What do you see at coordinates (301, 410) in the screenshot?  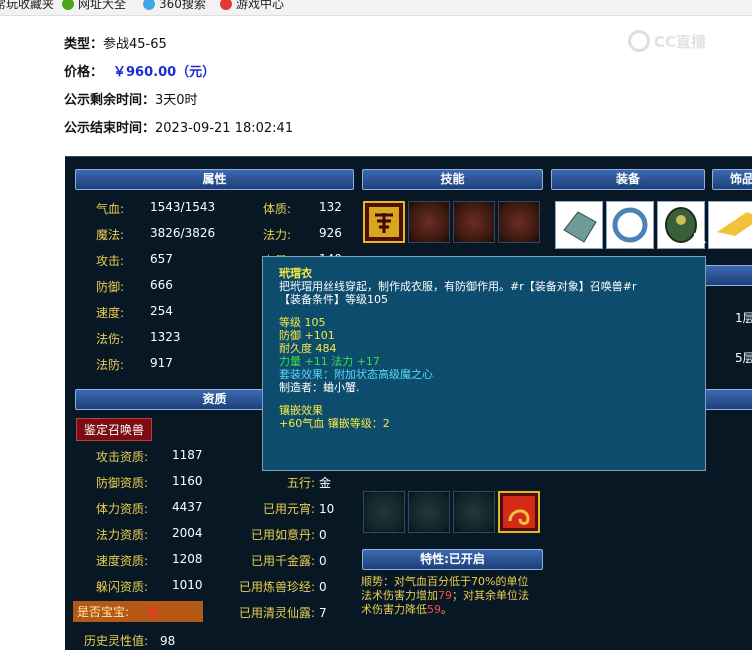 I see `tooltip-inlay-title: 镶嵌效果` at bounding box center [301, 410].